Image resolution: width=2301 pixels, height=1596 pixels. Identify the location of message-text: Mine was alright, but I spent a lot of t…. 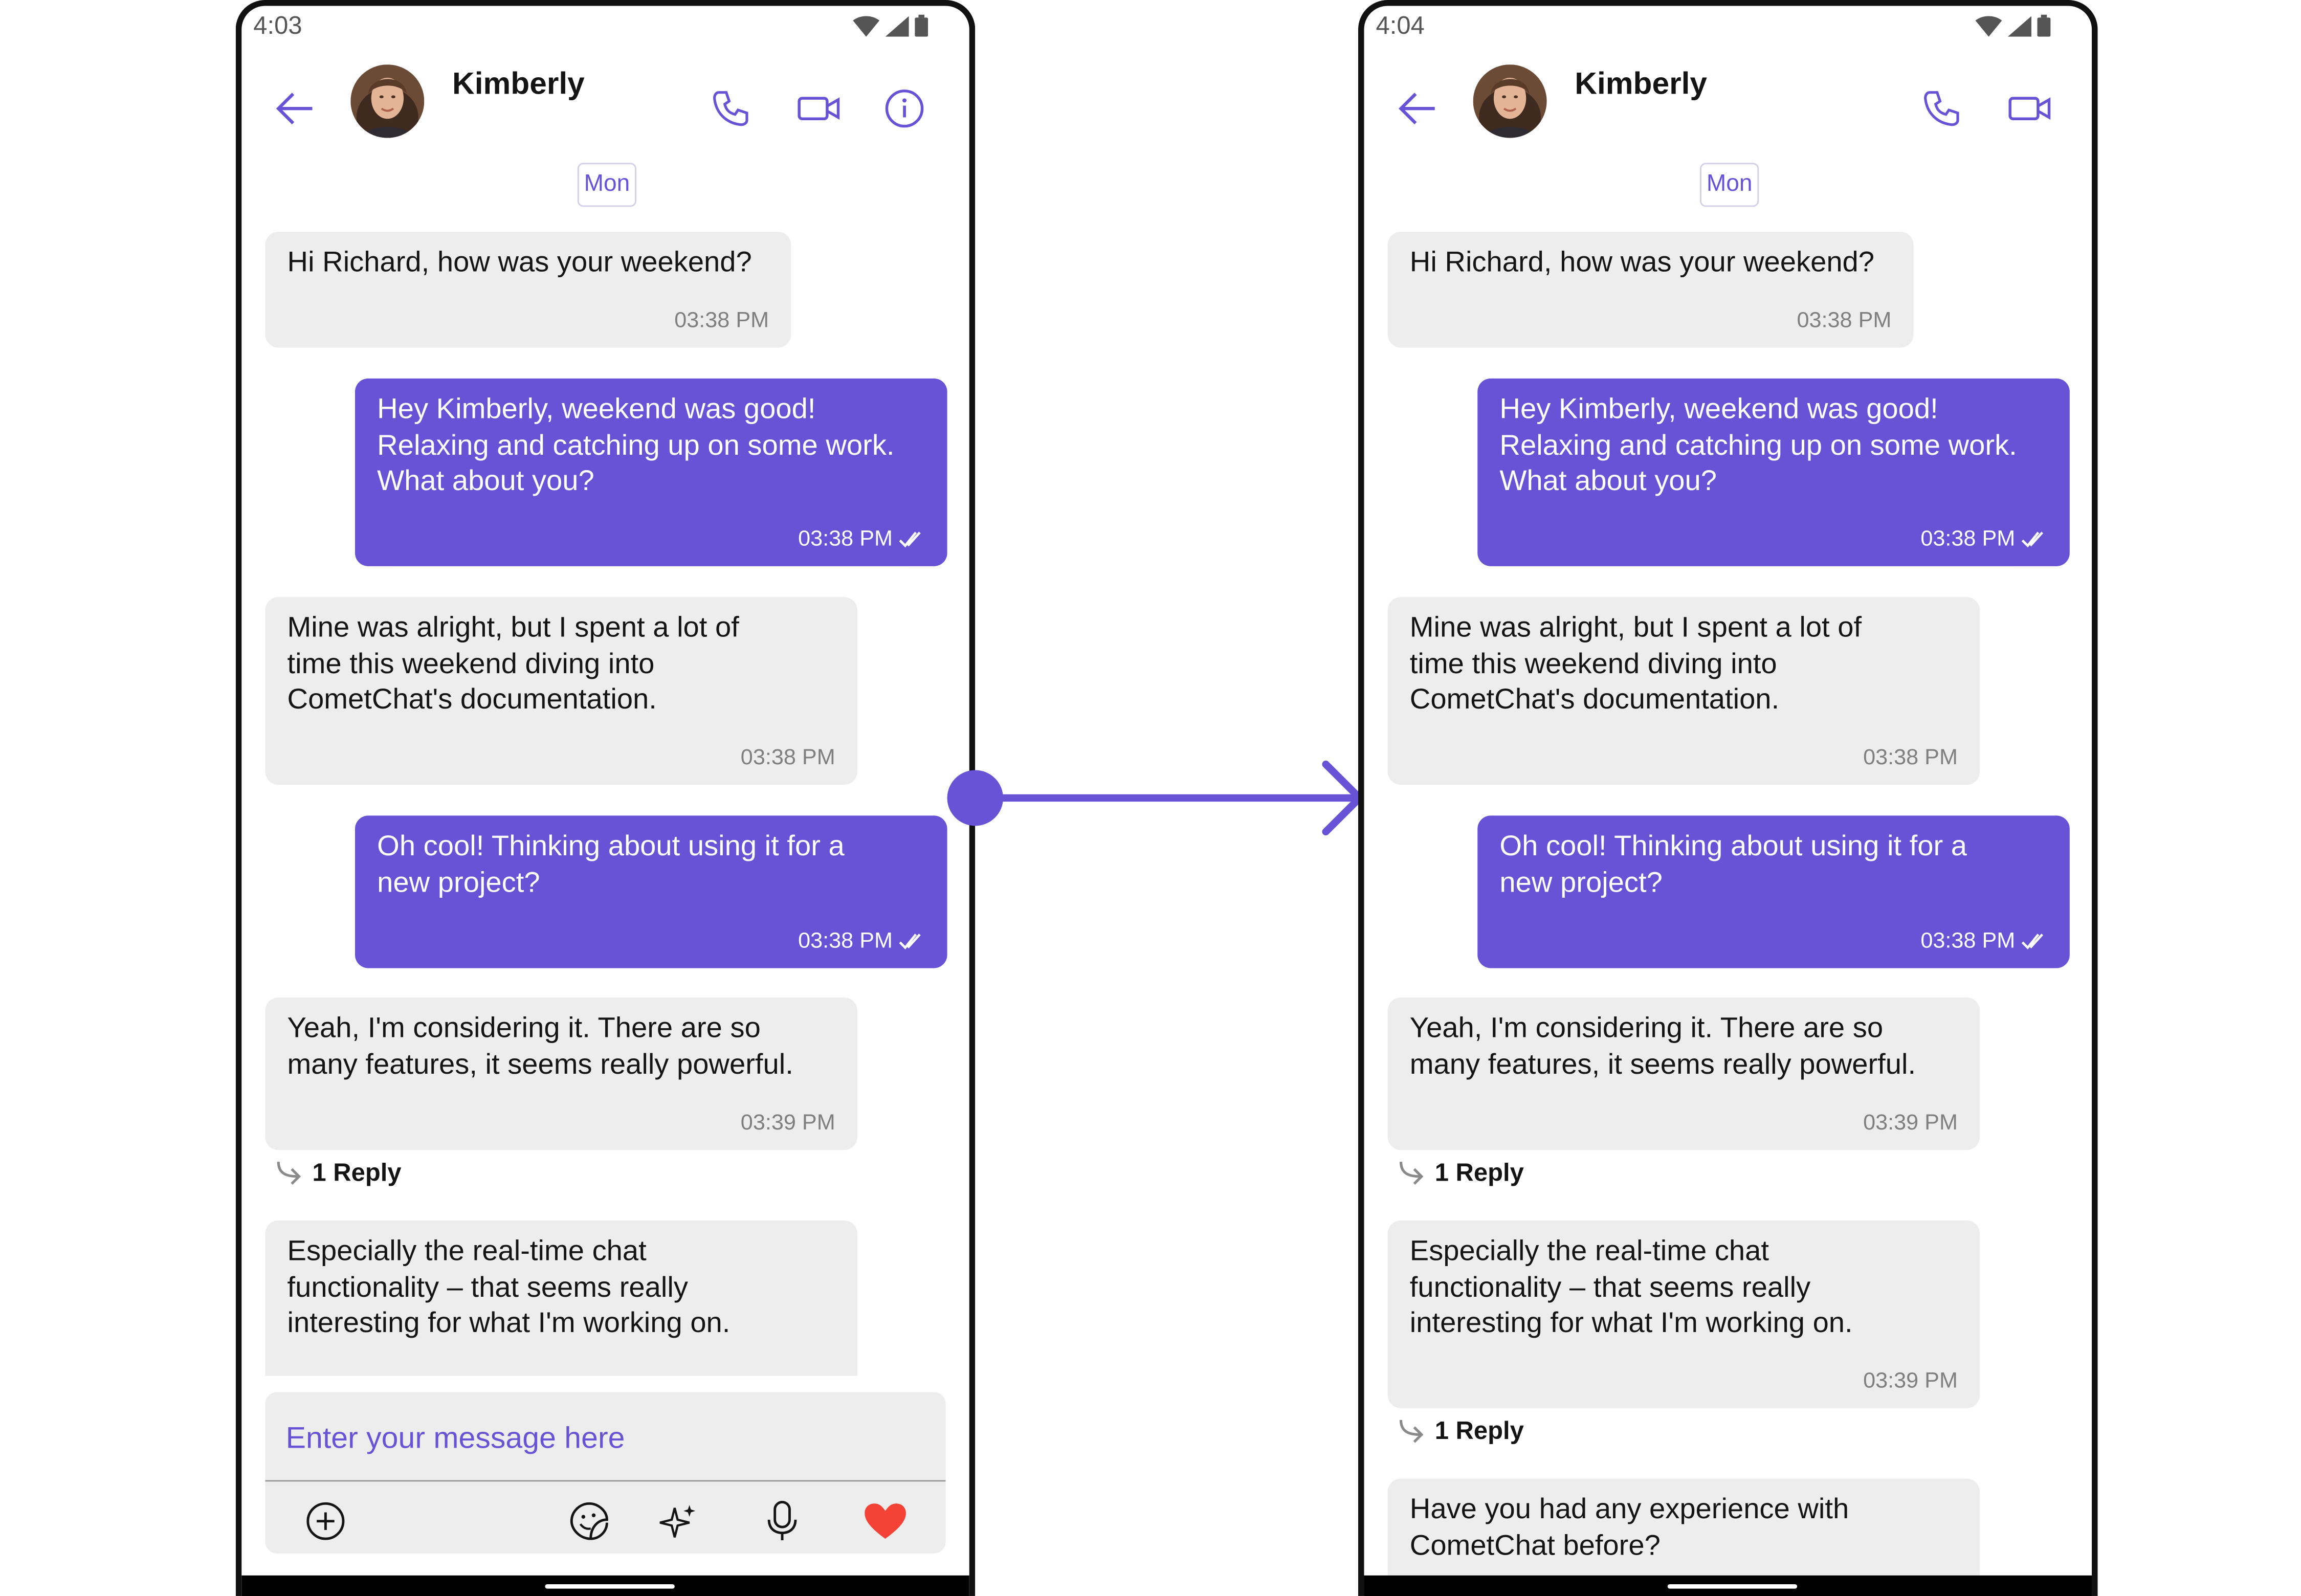
(1635, 663).